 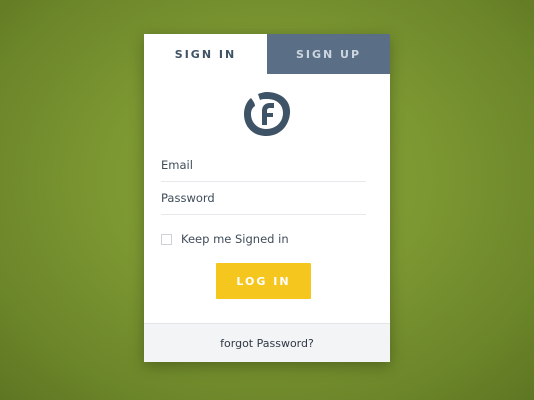 I want to click on leaf-f-logo-icon, so click(x=267, y=114).